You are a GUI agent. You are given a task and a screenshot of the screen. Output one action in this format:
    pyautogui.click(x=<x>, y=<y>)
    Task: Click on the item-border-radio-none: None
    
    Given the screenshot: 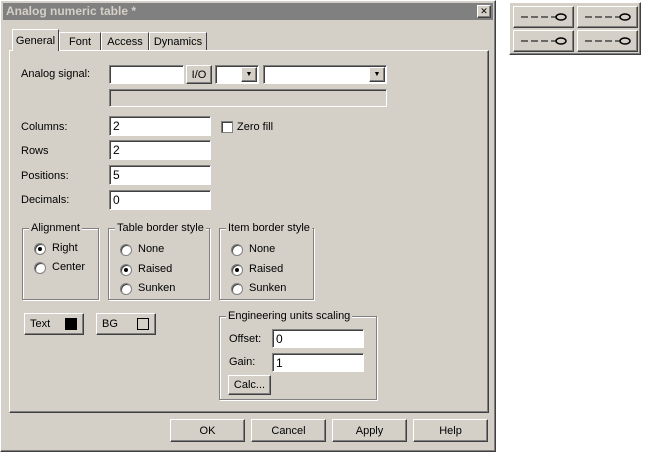 What is the action you would take?
    pyautogui.click(x=268, y=250)
    